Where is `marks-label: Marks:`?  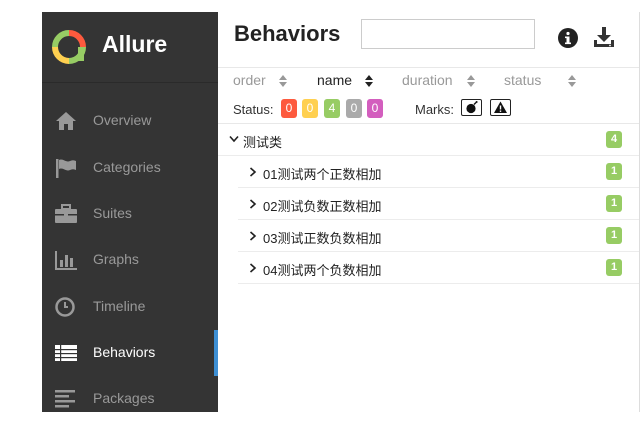 marks-label: Marks: is located at coordinates (434, 109).